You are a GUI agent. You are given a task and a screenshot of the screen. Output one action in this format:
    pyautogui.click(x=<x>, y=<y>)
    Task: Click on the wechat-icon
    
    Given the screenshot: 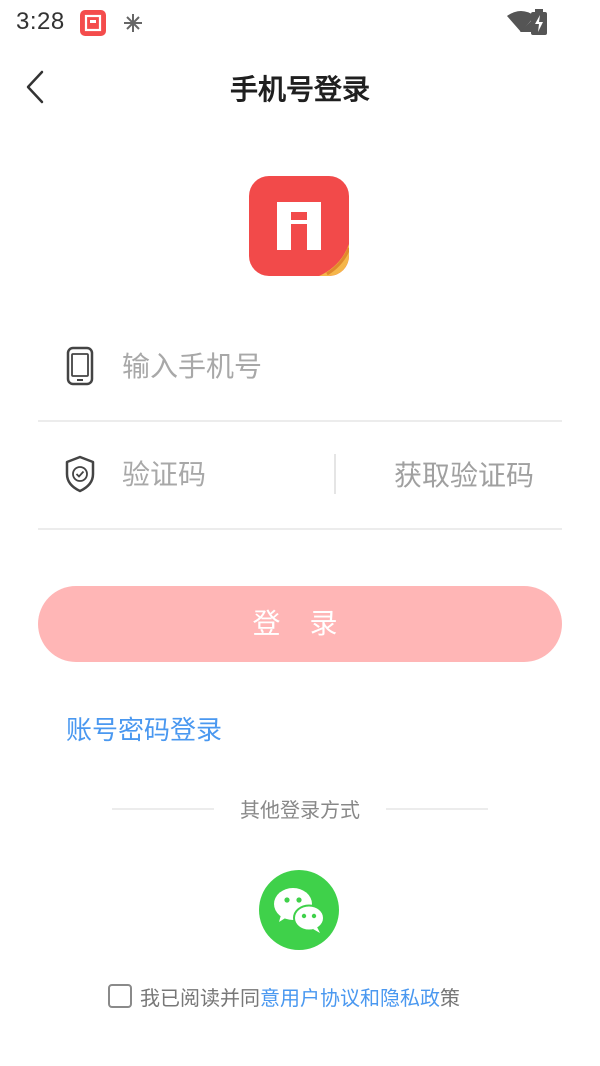 What is the action you would take?
    pyautogui.click(x=299, y=910)
    